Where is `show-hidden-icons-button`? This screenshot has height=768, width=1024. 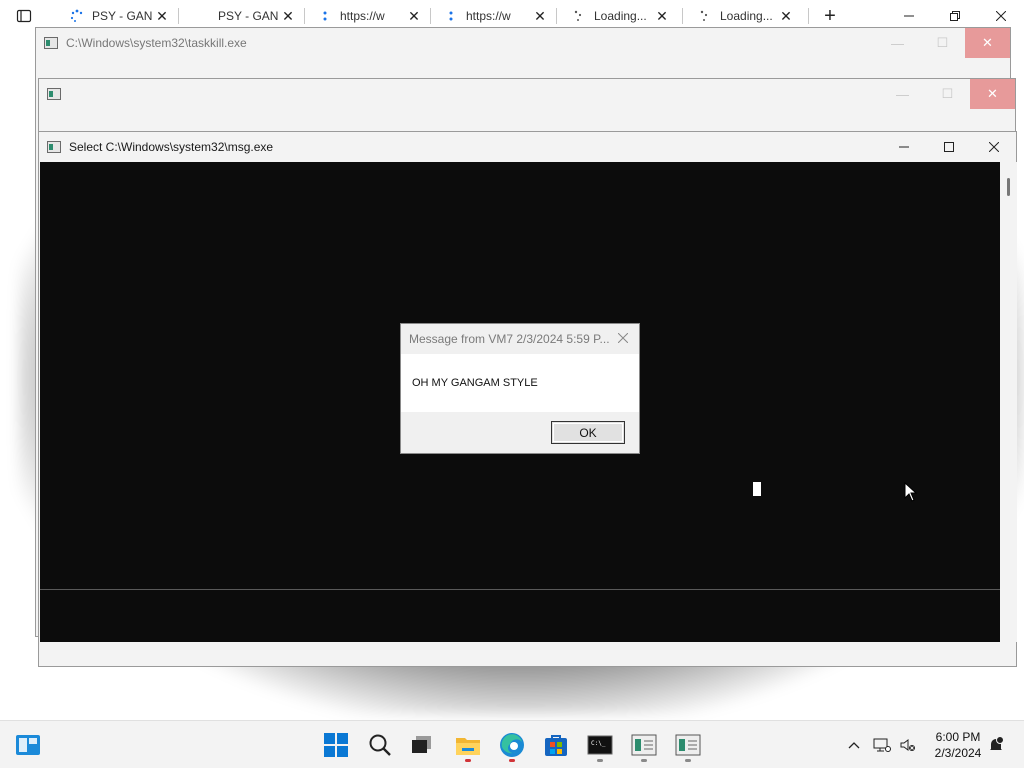 show-hidden-icons-button is located at coordinates (854, 745).